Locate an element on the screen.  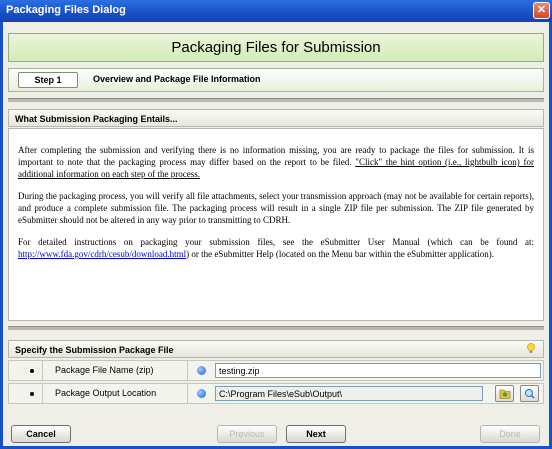
previous-button: Previous is located at coordinates (247, 434).